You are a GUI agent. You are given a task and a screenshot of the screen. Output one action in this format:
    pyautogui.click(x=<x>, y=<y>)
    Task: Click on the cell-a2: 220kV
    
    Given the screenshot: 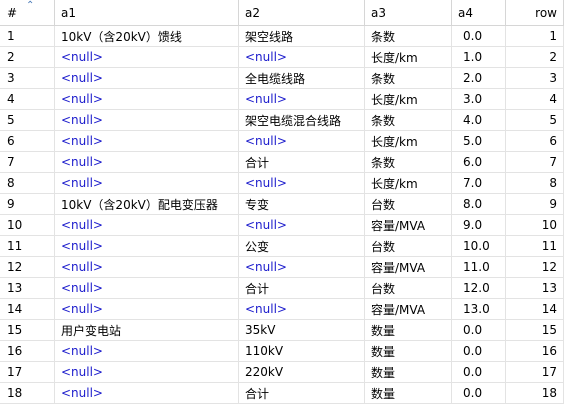 What is the action you would take?
    pyautogui.click(x=302, y=372)
    